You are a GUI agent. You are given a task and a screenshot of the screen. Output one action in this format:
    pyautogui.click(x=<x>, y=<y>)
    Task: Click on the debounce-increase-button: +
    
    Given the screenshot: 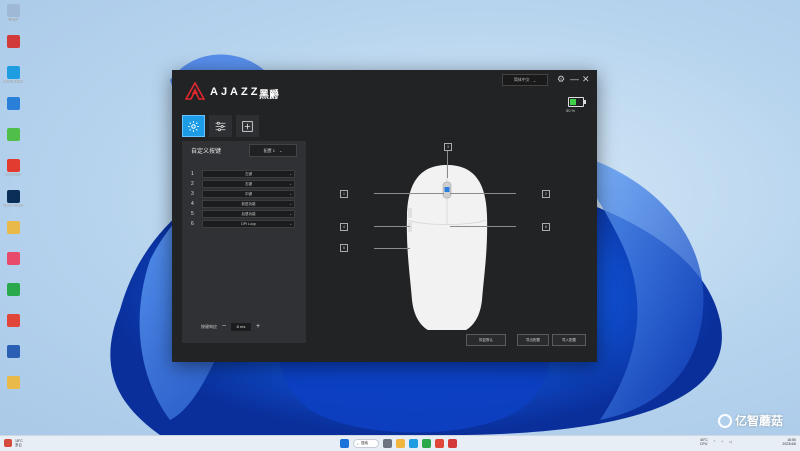 What is the action you would take?
    pyautogui.click(x=258, y=327)
    